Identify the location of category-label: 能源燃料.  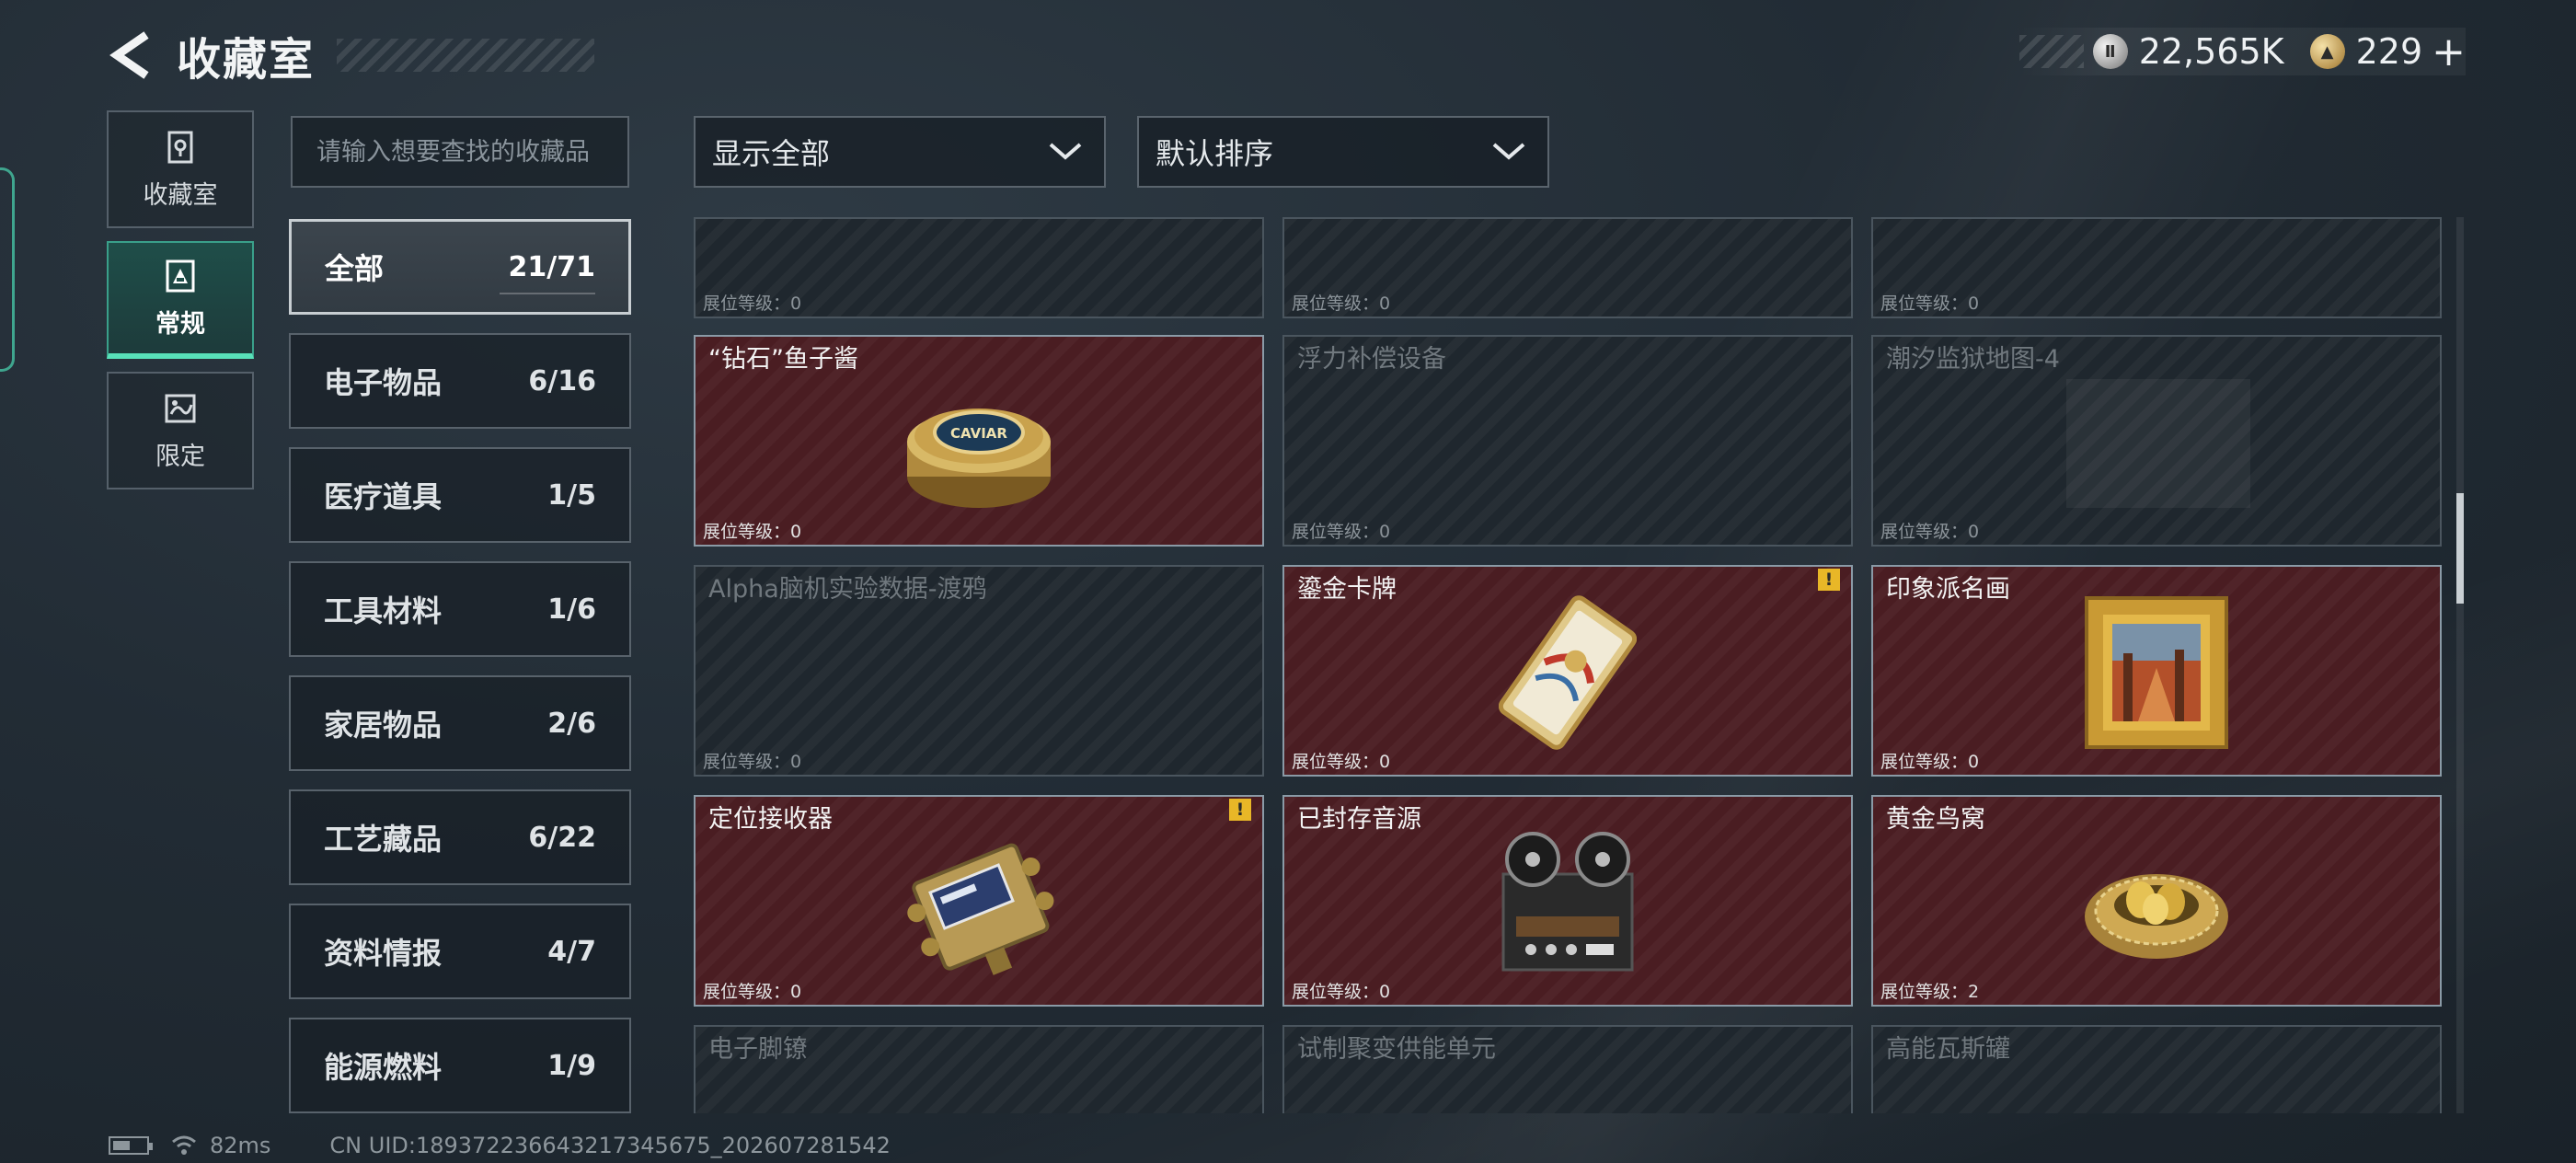
(383, 1067).